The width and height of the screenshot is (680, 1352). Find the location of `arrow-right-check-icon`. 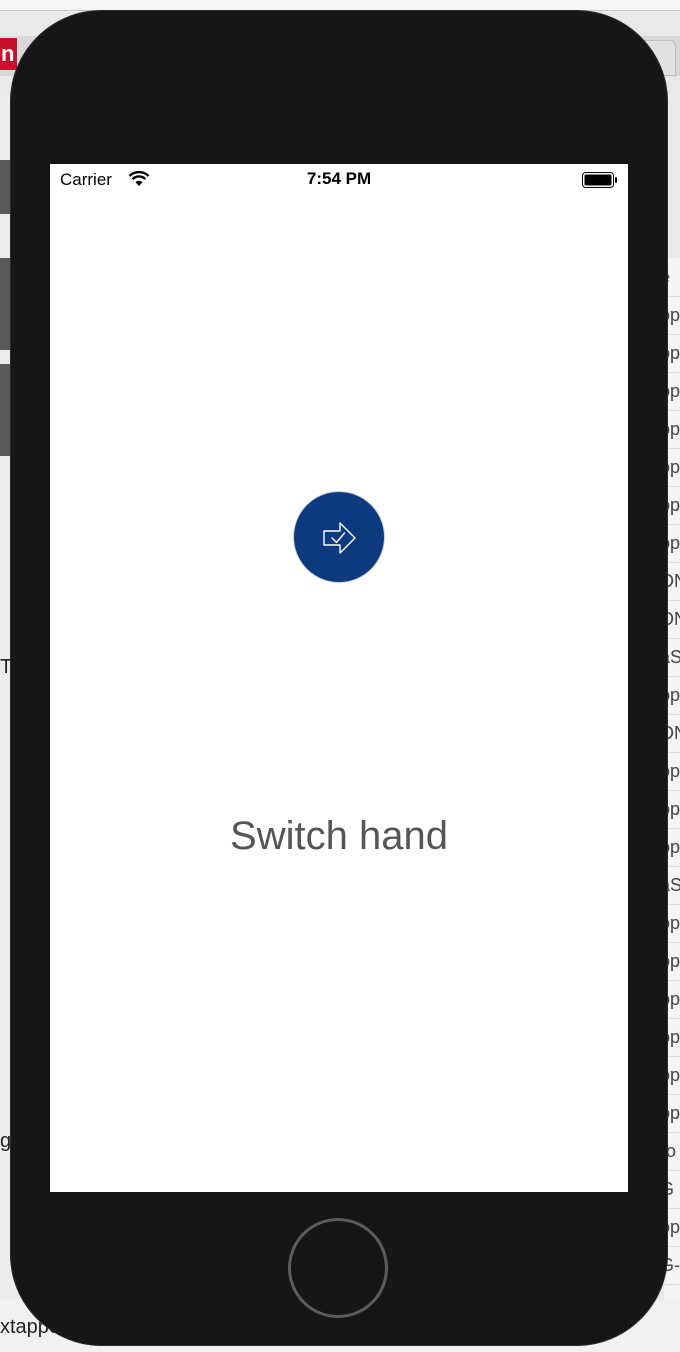

arrow-right-check-icon is located at coordinates (339, 538).